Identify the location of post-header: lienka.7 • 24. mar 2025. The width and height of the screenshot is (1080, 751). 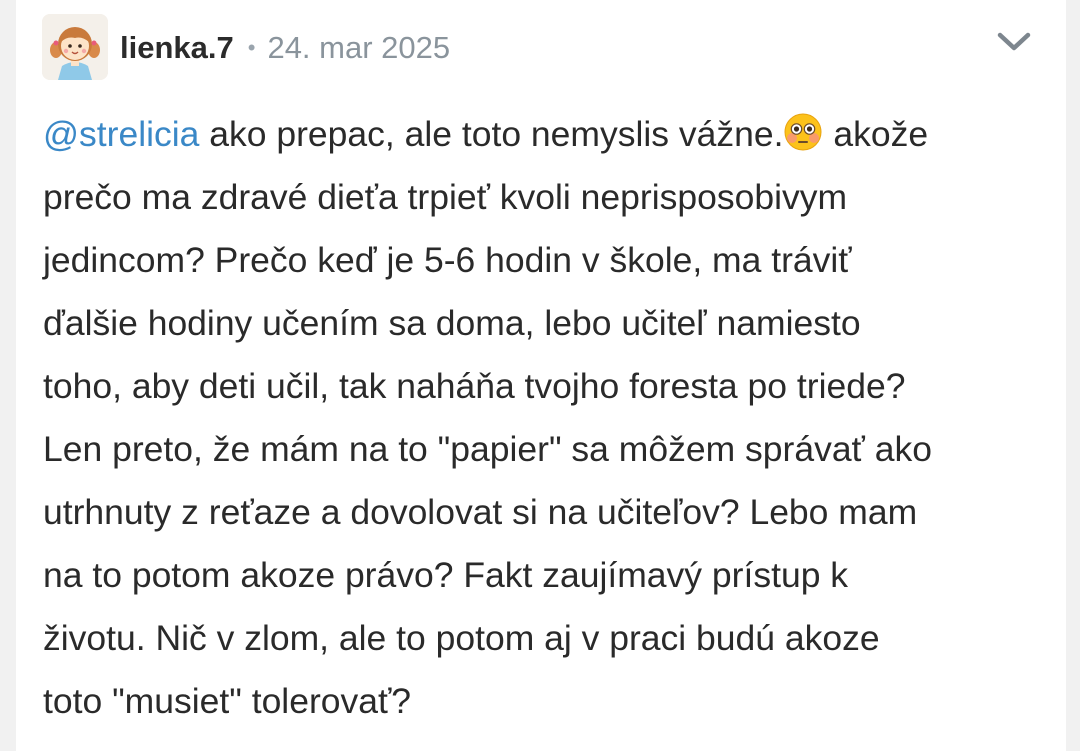
(285, 48).